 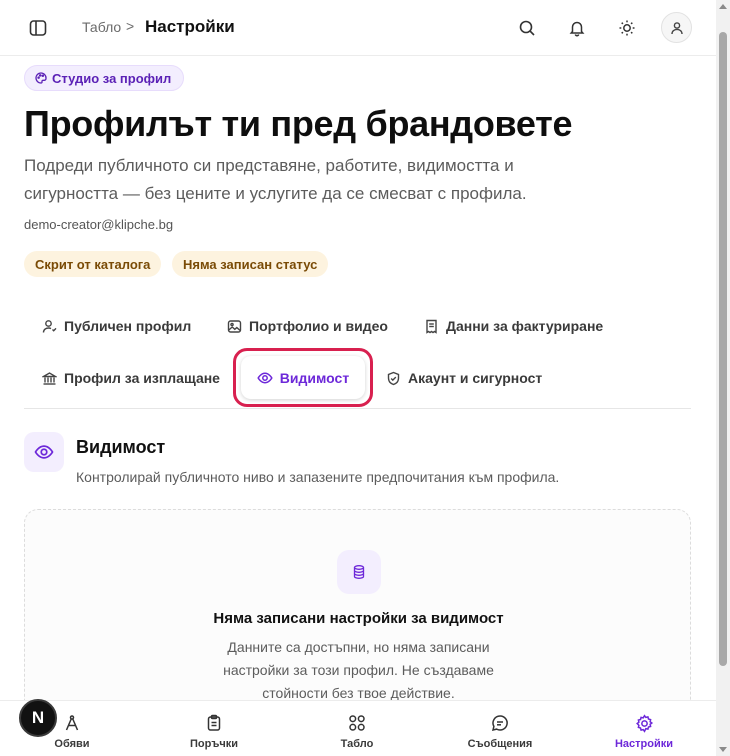 I want to click on tab-public-profile: Публичен профил, so click(x=116, y=326).